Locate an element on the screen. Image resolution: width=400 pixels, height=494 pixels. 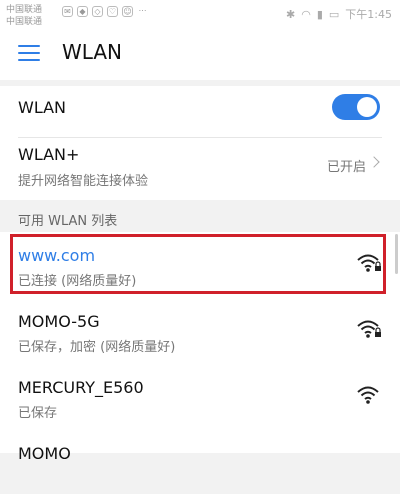
shield-icon: ◇ is located at coordinates (97, 11).